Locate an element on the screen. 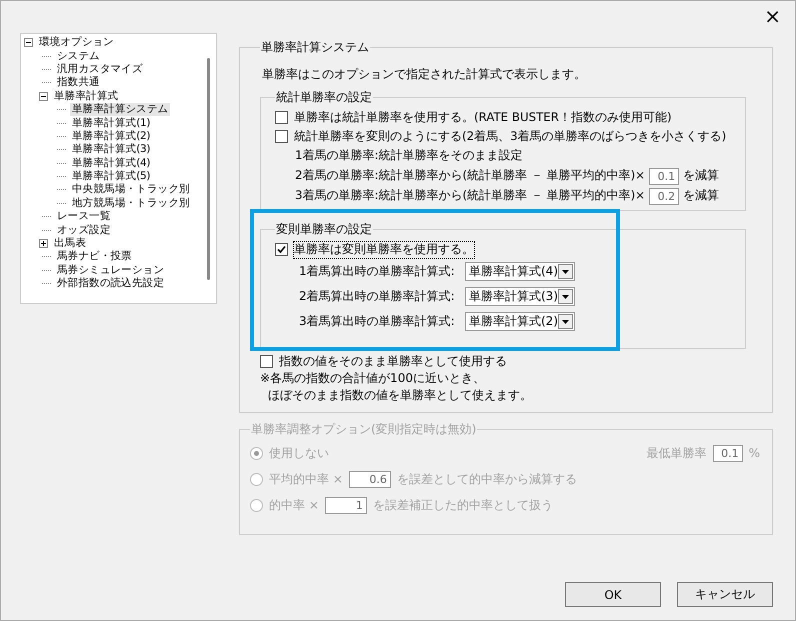 The image size is (796, 621). number-field: 0.2 is located at coordinates (664, 196).